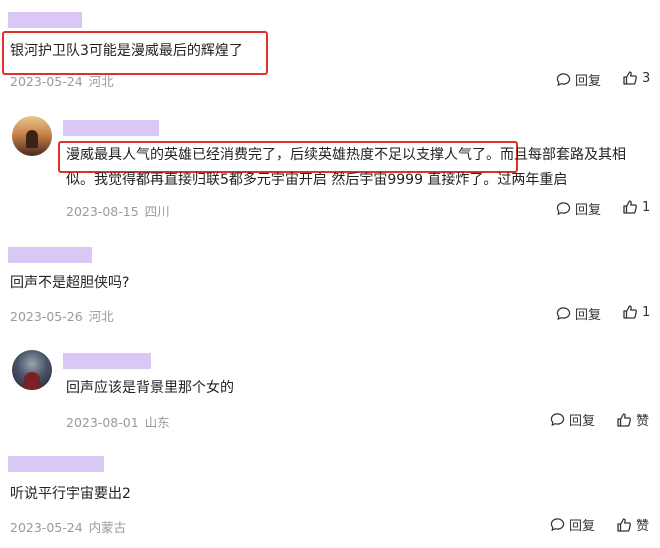 The width and height of the screenshot is (660, 548). What do you see at coordinates (102, 211) in the screenshot?
I see `comment-date: 2023-08-15` at bounding box center [102, 211].